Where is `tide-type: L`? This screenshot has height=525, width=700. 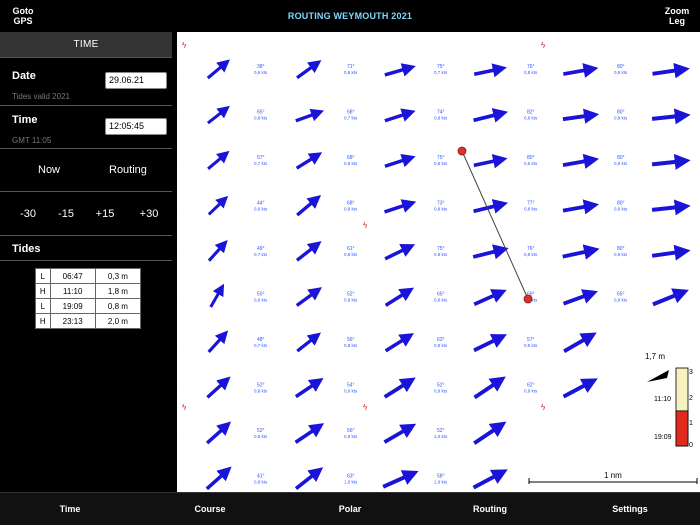
tide-type: L is located at coordinates (43, 276).